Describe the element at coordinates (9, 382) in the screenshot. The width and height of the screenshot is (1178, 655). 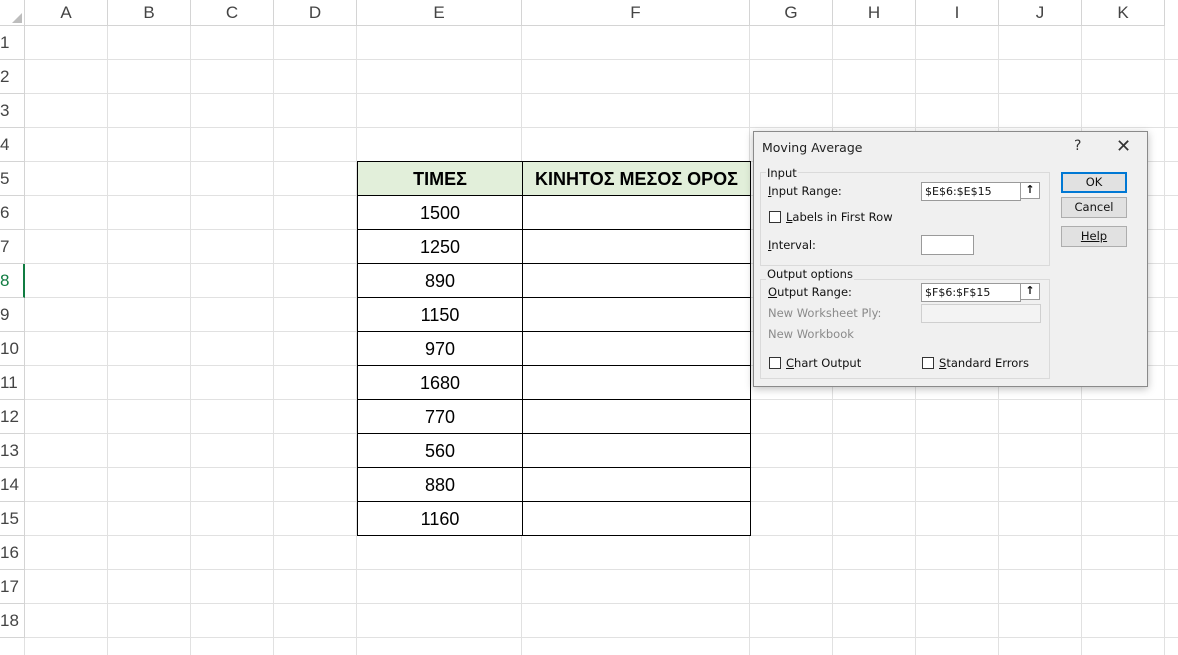
I see `row-number: 11` at that location.